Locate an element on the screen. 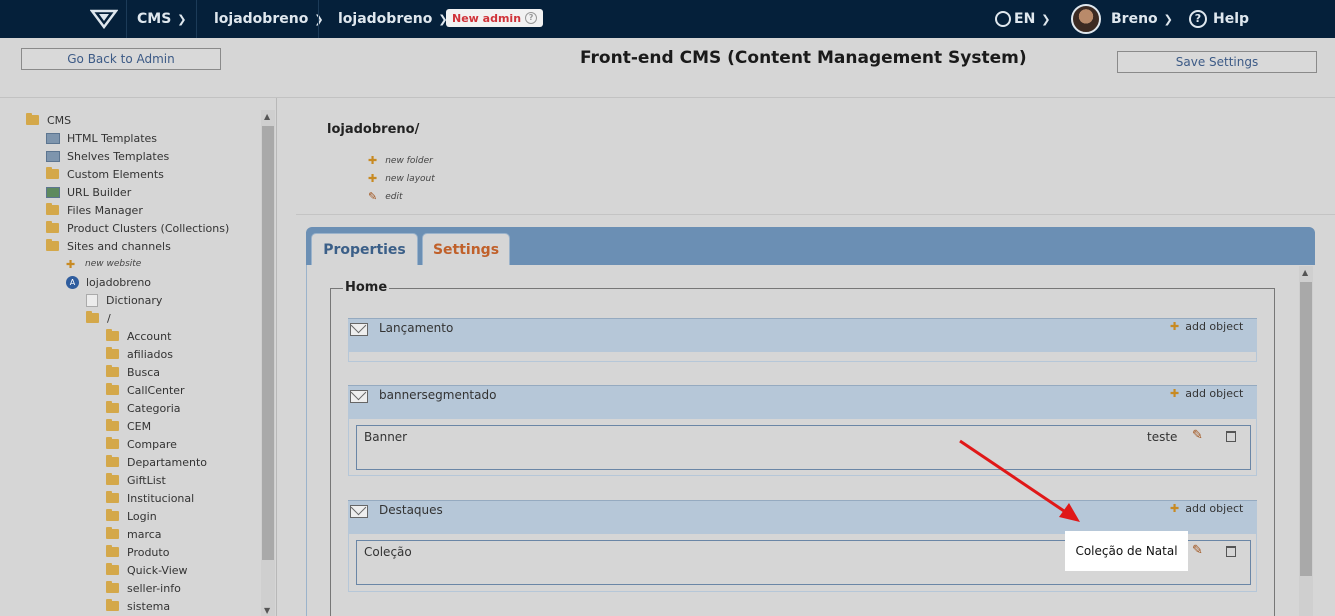 This screenshot has height=616, width=1335. tree-folder-item: seller-info is located at coordinates (143, 588).